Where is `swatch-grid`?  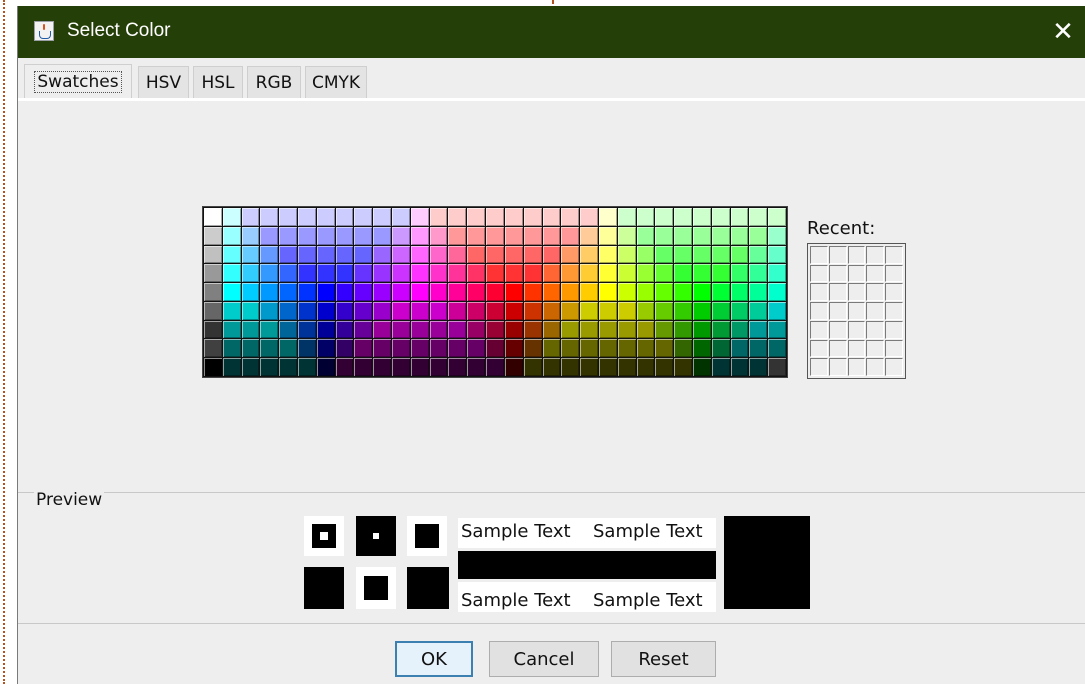
swatch-grid is located at coordinates (495, 292).